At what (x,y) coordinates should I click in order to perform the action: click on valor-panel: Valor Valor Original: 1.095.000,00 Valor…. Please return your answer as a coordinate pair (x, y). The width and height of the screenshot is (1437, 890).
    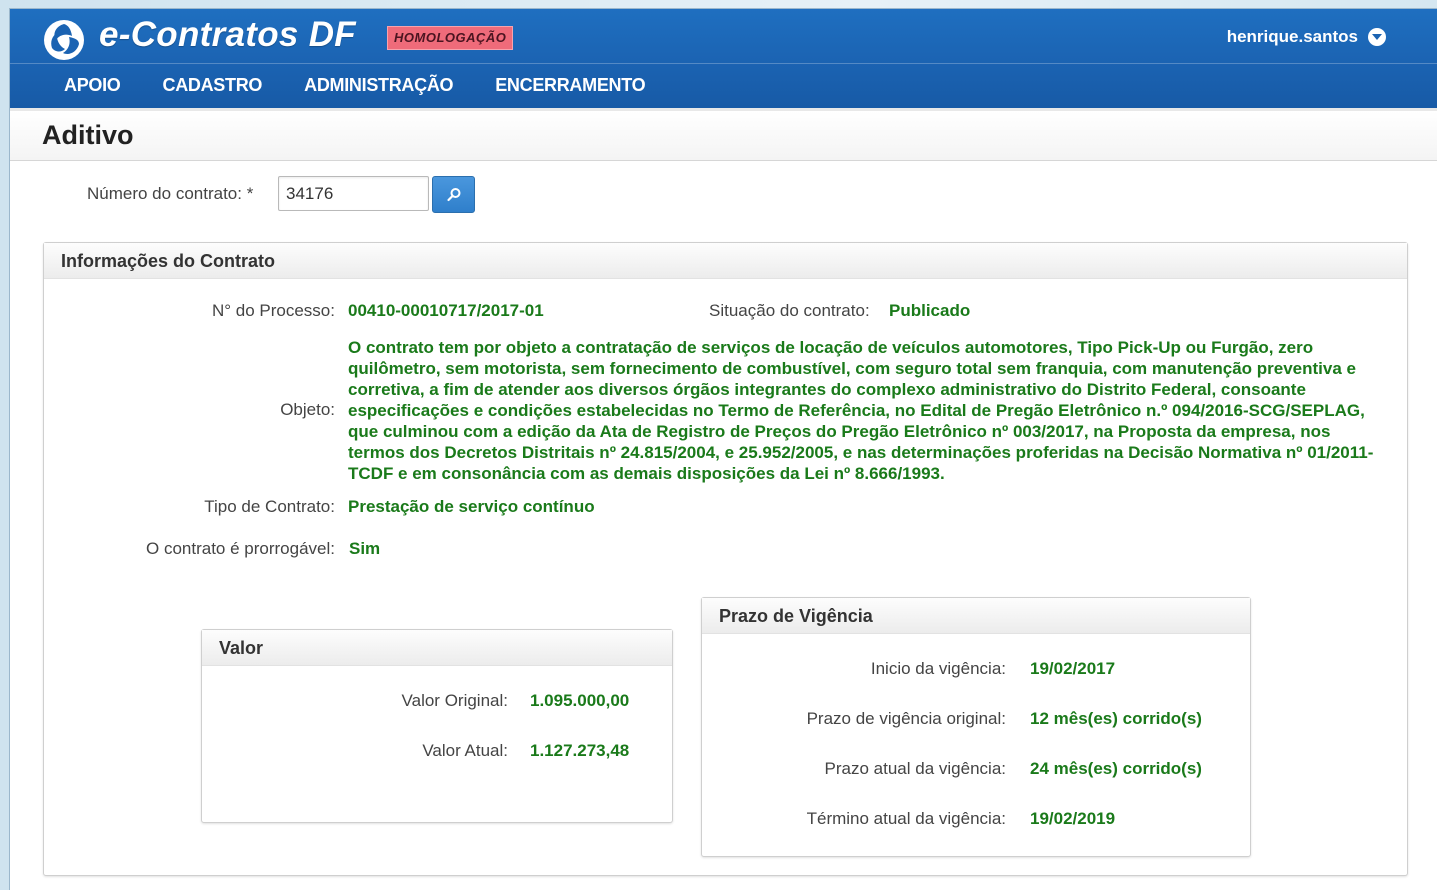
    Looking at the image, I should click on (437, 726).